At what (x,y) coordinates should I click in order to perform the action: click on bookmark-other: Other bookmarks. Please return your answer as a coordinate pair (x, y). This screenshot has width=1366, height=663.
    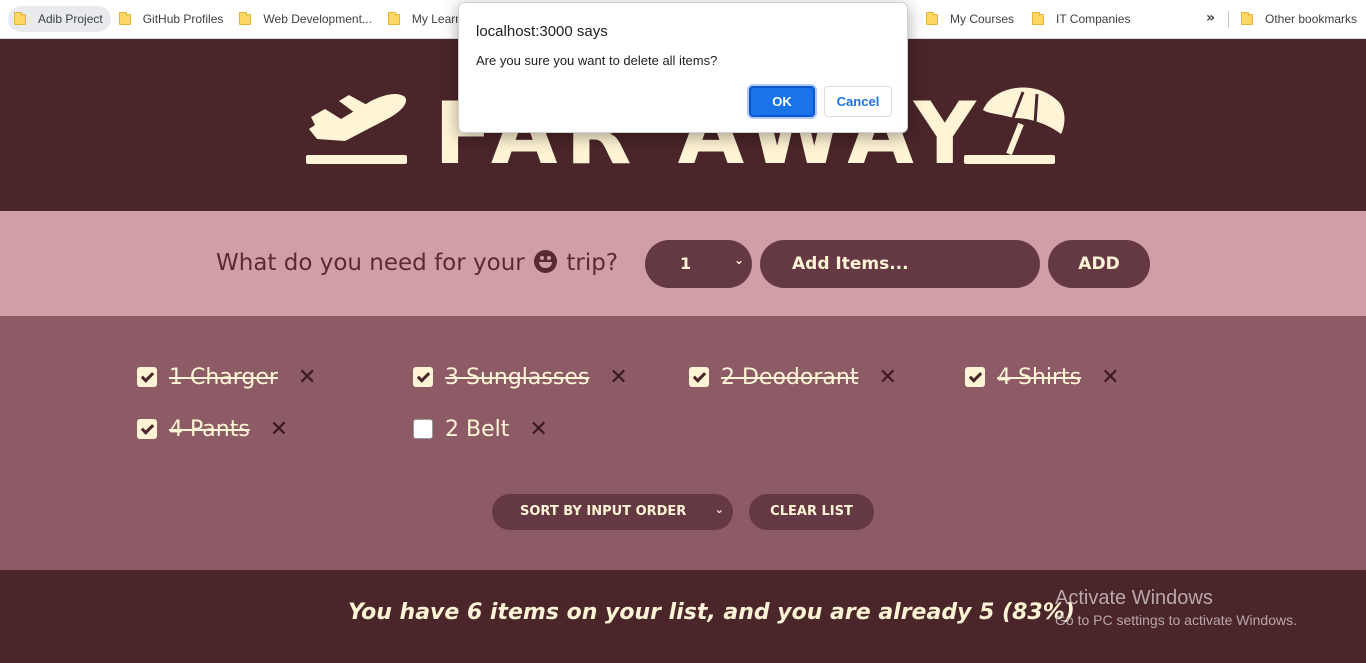
    Looking at the image, I should click on (1300, 19).